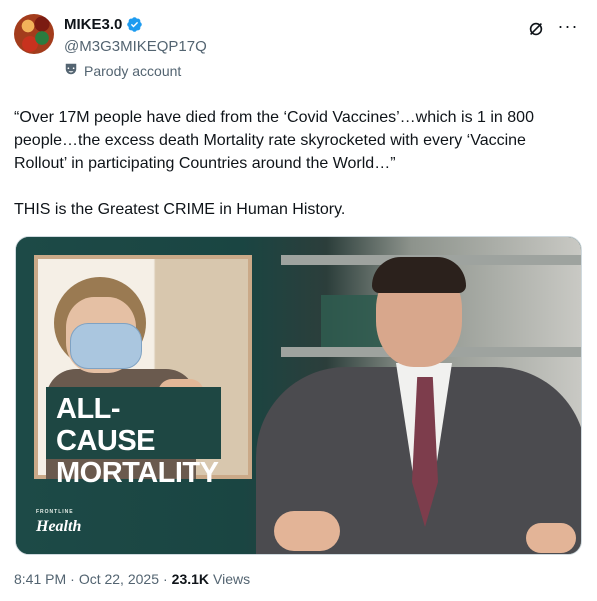  I want to click on author-name-row: MIKE3.0, so click(103, 24).